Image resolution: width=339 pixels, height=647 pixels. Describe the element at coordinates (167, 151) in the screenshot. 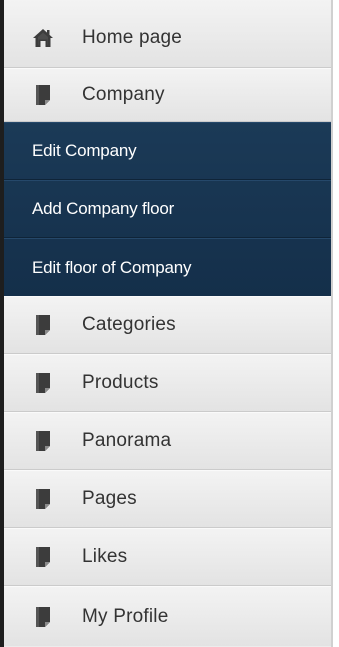

I see `submenu-item-edit-company: Edit Company` at that location.